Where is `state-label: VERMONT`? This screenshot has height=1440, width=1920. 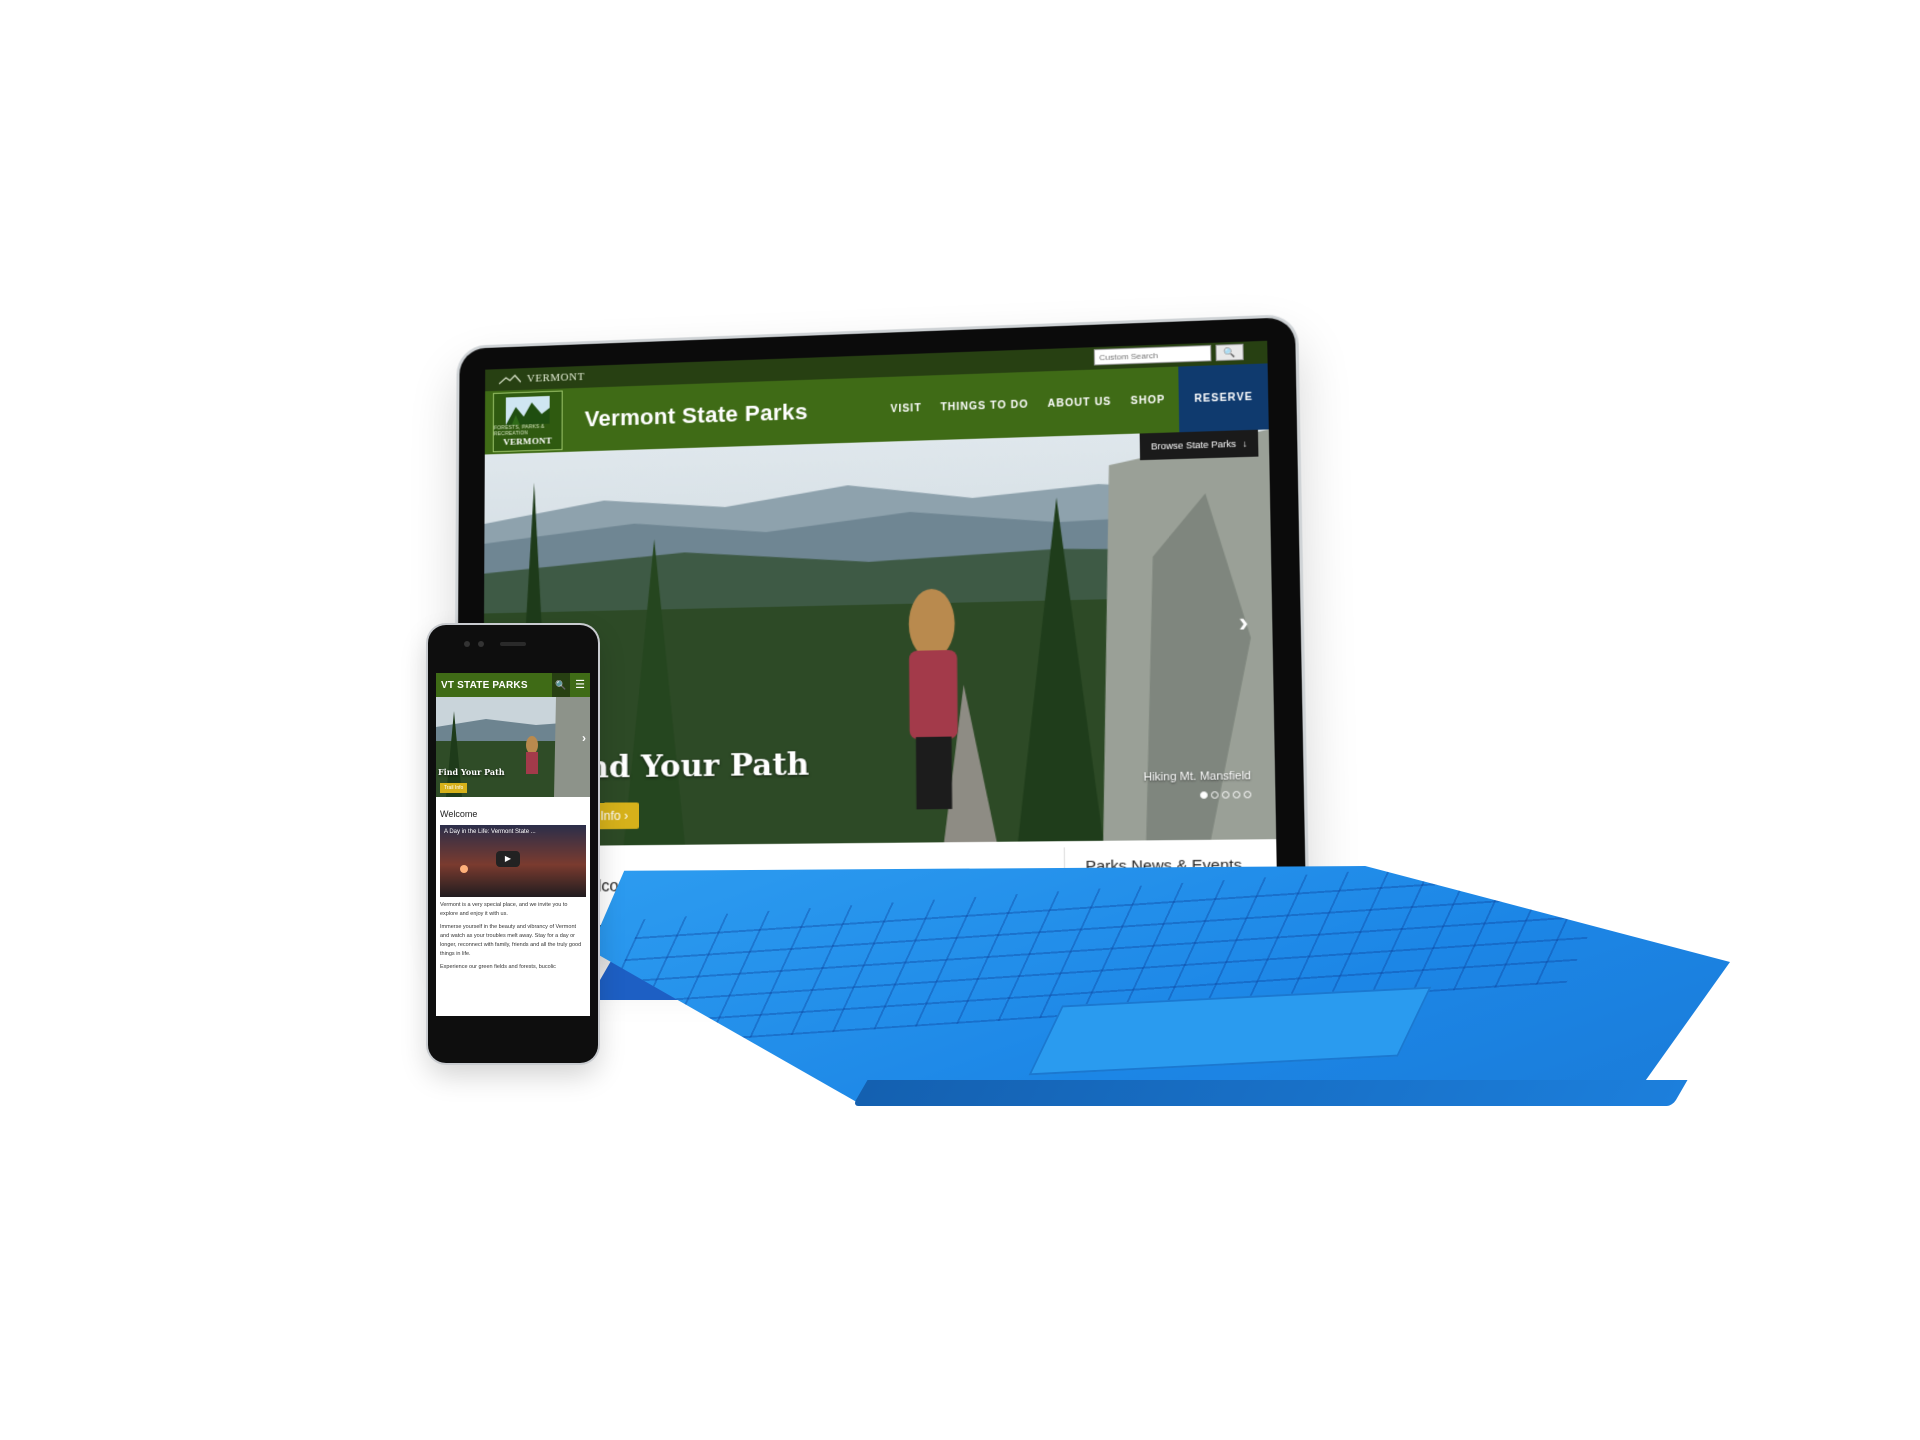
state-label: VERMONT is located at coordinates (556, 378).